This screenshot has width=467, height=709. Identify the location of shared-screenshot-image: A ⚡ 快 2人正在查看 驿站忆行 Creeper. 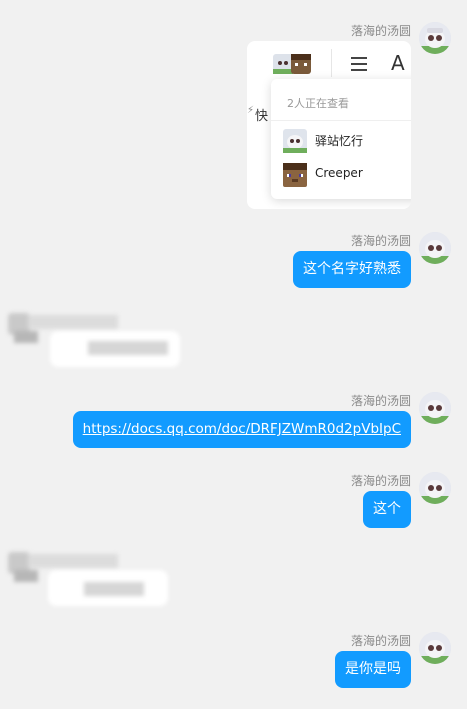
(329, 125).